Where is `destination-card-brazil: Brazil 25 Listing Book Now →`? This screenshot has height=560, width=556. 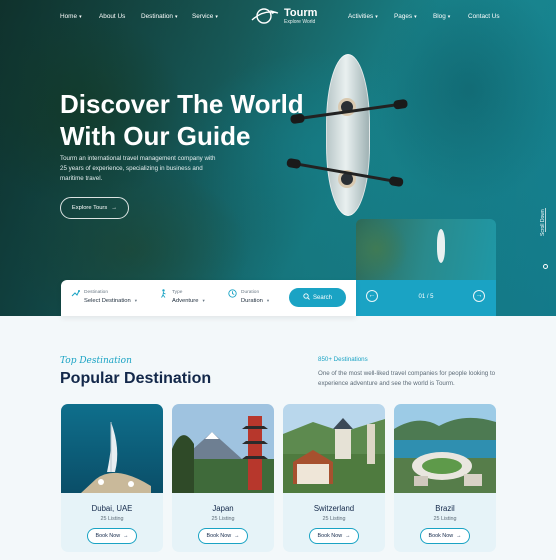 destination-card-brazil: Brazil 25 Listing Book Now → is located at coordinates (445, 478).